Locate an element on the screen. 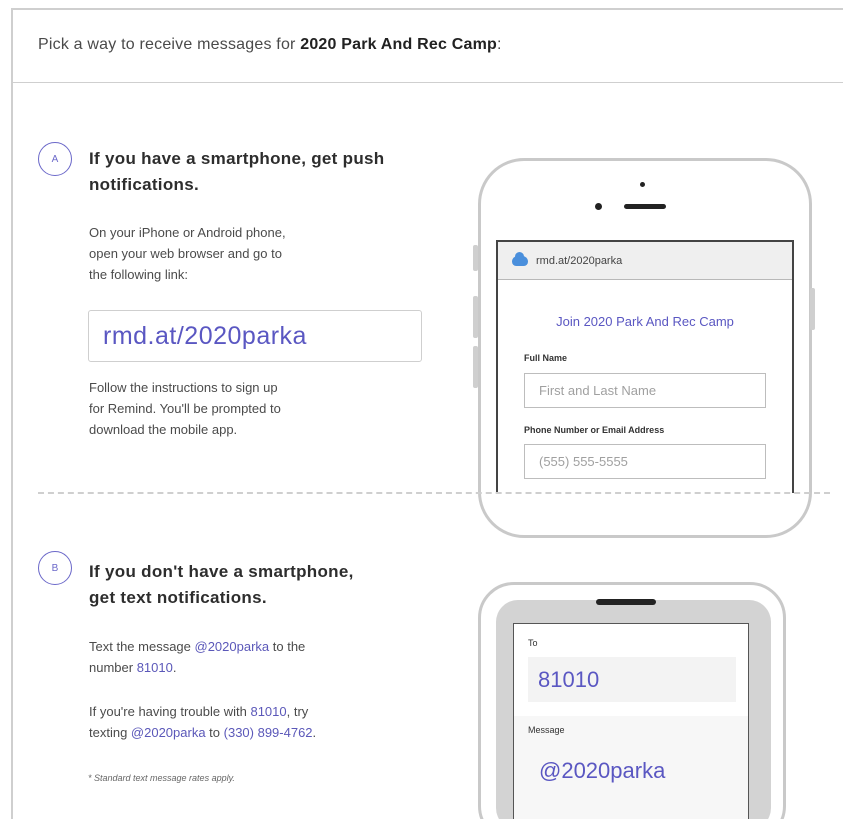 This screenshot has height=819, width=843. class-name: 2020 Park And Rec Camp is located at coordinates (399, 44).